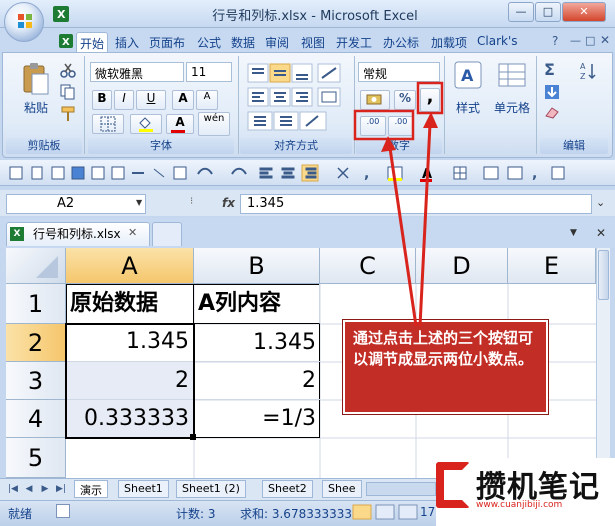 This screenshot has height=526, width=615. Describe the element at coordinates (13, 489) in the screenshot. I see `first-sheet-icon: |◀` at that location.